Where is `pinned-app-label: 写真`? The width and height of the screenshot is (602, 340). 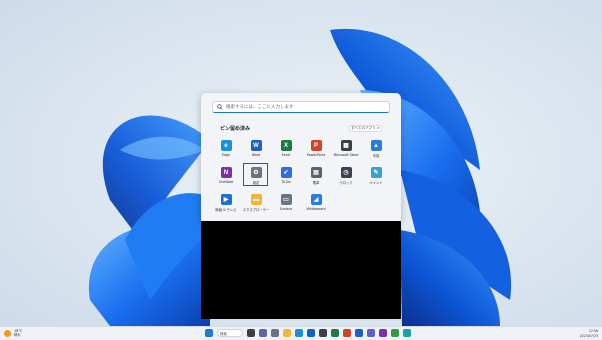
pinned-app-label: 写真 is located at coordinates (376, 156).